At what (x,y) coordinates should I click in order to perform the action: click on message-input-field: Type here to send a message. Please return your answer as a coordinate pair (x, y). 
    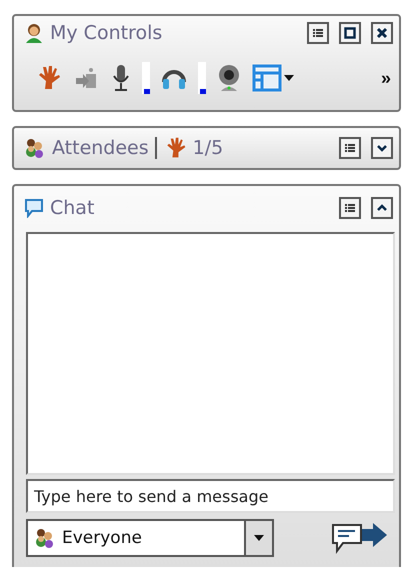
    Looking at the image, I should click on (210, 496).